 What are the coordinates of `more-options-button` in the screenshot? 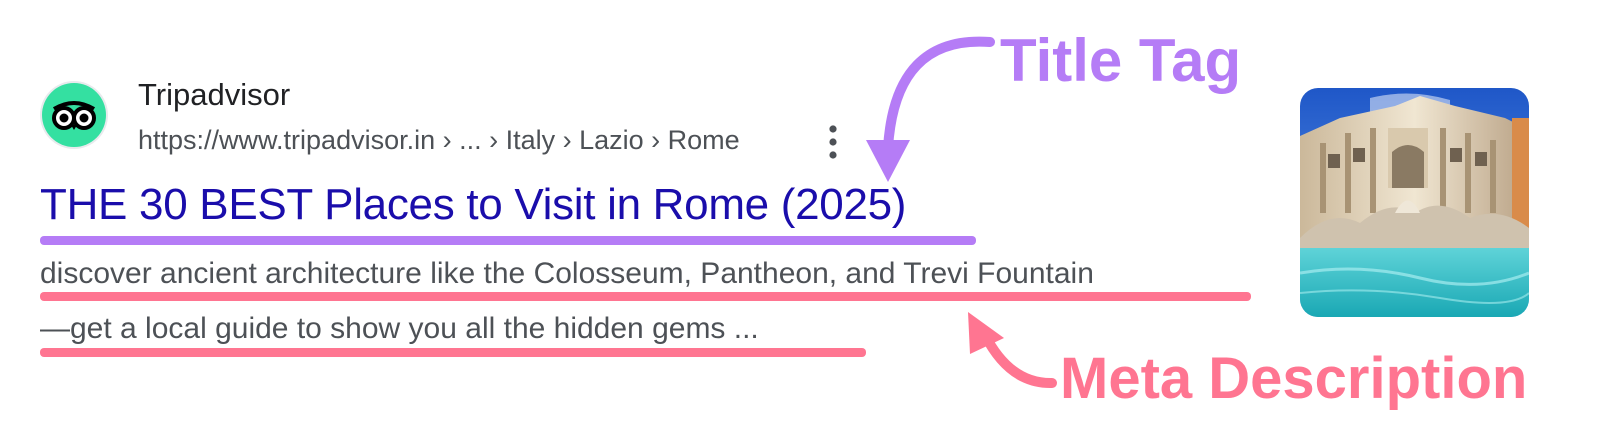 It's located at (833, 142).